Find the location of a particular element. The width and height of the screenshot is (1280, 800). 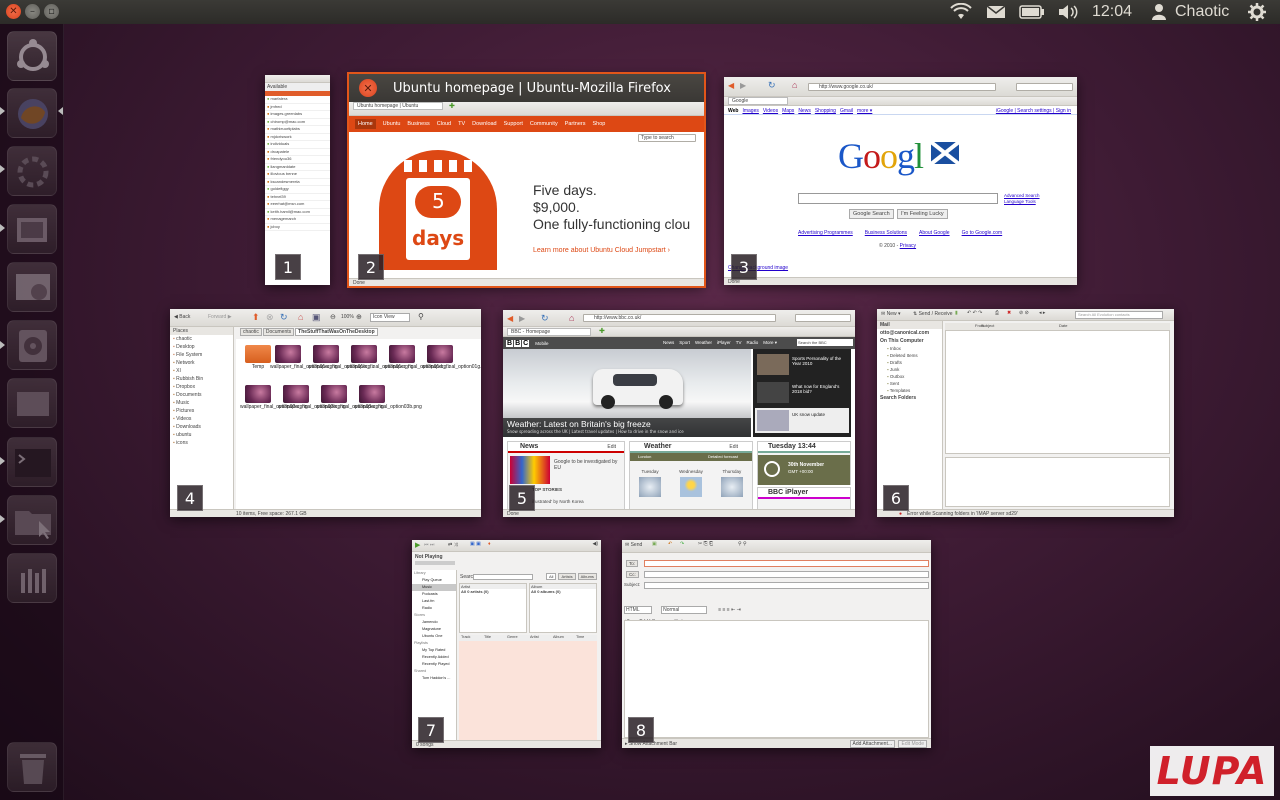

sidebar-place: ▪ Music is located at coordinates (201, 403).